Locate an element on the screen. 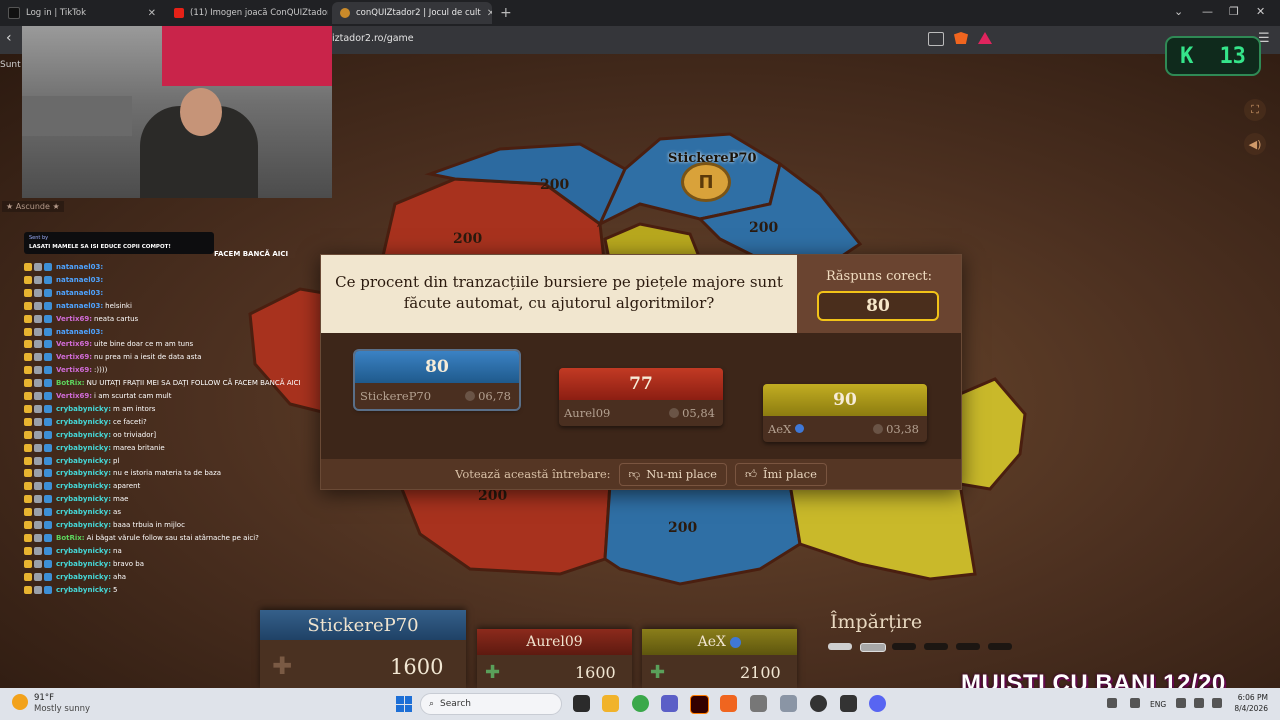  clock-time: 6:06 PM is located at coordinates (1252, 697).